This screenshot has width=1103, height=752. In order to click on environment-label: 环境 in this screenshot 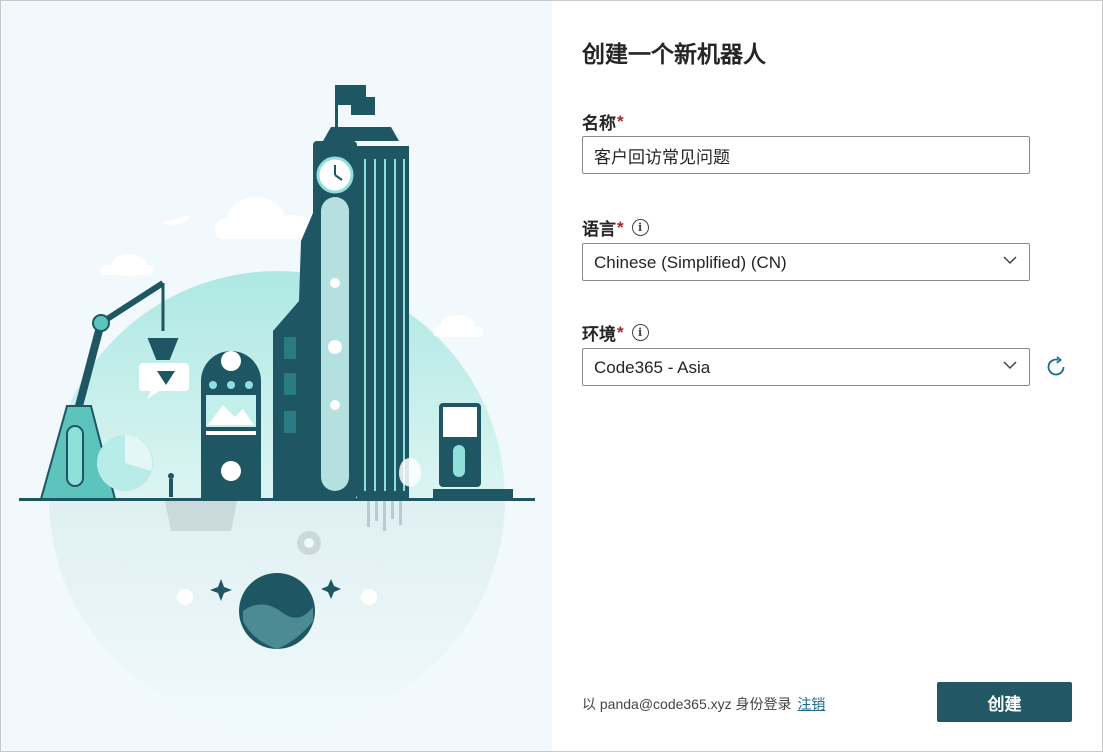, I will do `click(599, 334)`.